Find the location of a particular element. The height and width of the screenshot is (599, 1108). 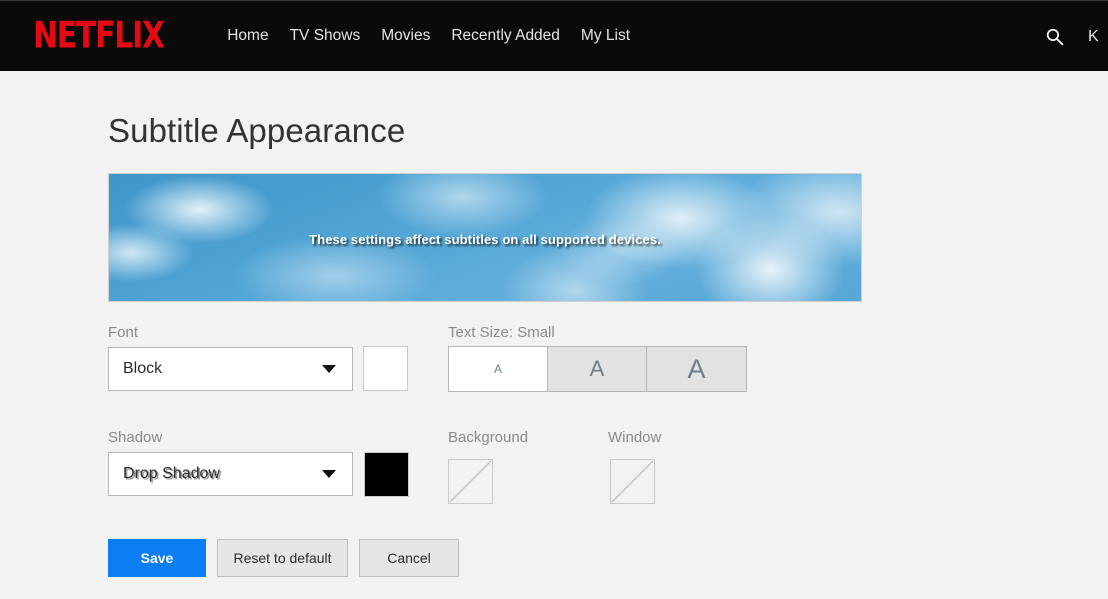

nav-link-movies: Movies is located at coordinates (405, 36).